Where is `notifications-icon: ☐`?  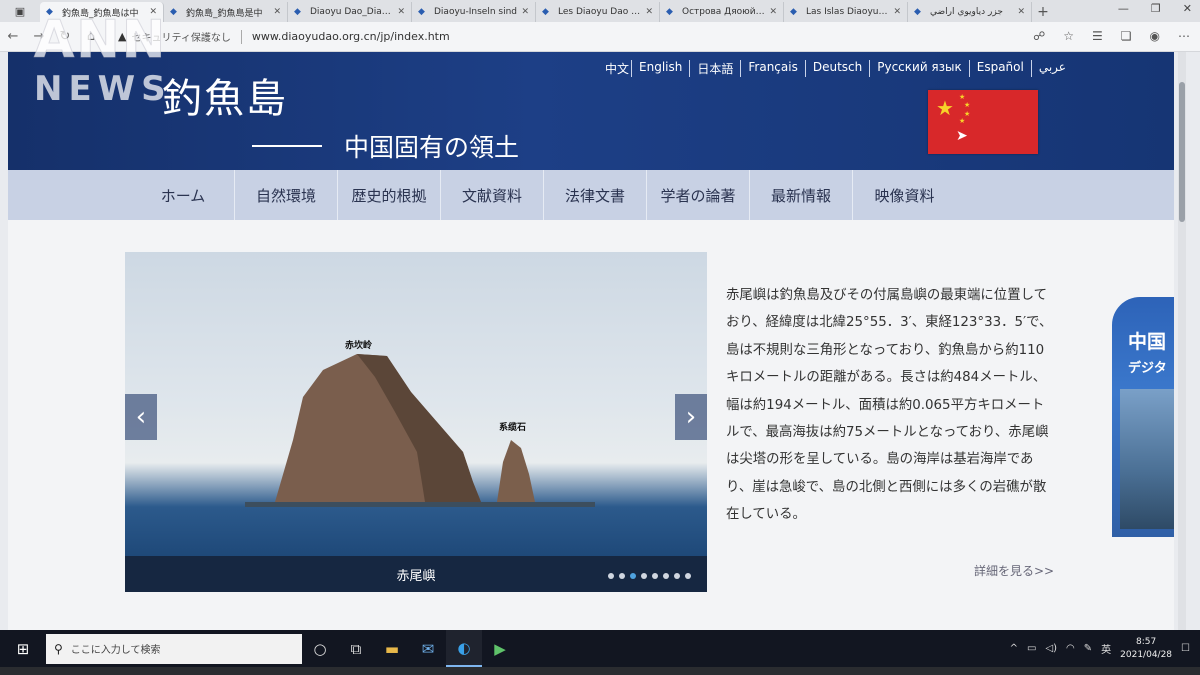 notifications-icon: ☐ is located at coordinates (1185, 648).